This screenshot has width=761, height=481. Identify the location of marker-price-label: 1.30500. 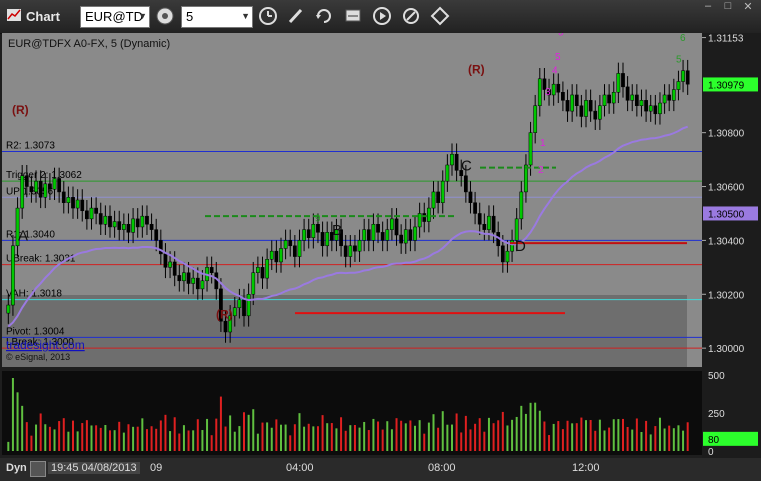
(726, 214).